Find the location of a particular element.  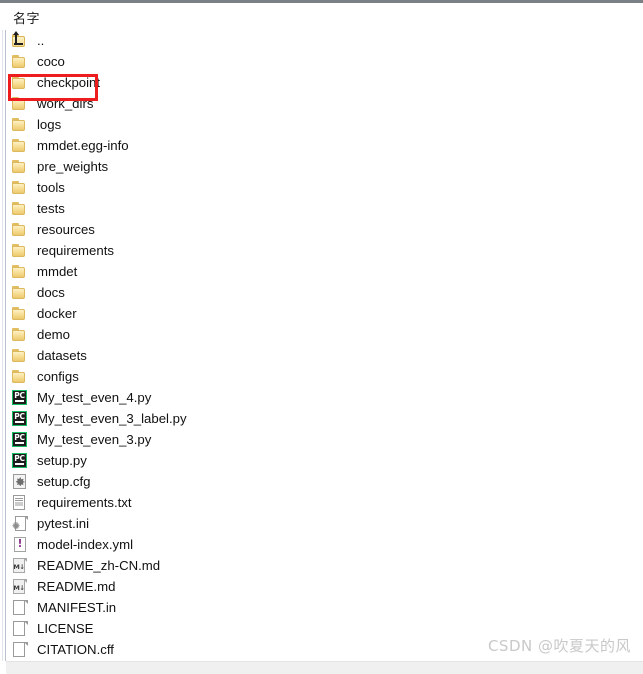

file-list-item-label: mmdet.egg-info is located at coordinates (83, 145).